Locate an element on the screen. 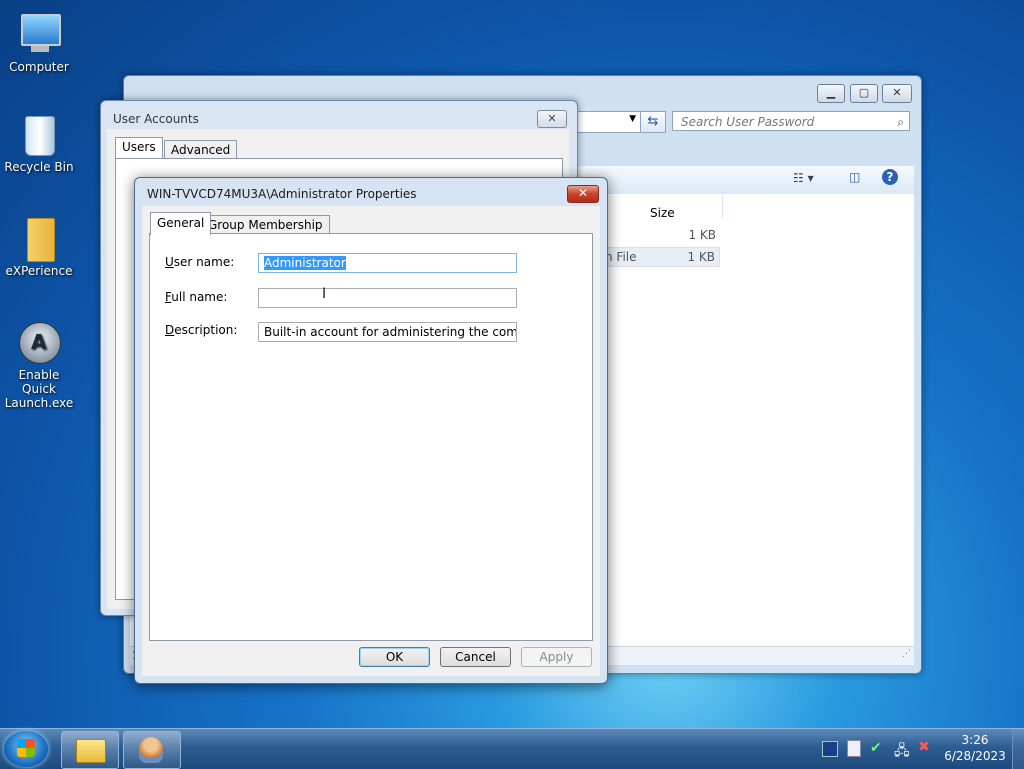 This screenshot has height=769, width=1024. tab-general: General is located at coordinates (181, 223).